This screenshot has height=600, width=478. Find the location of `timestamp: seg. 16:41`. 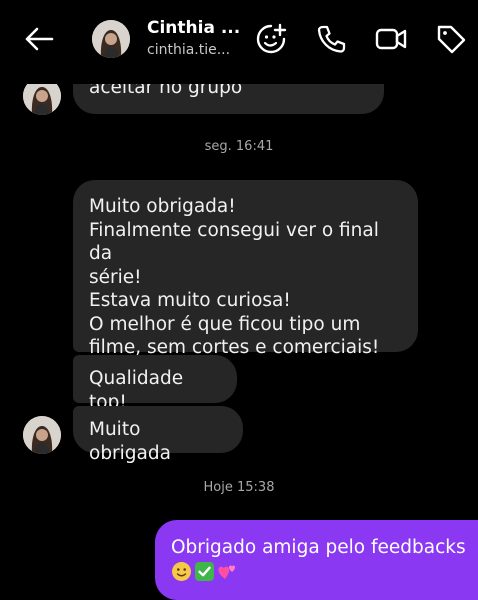

timestamp: seg. 16:41 is located at coordinates (239, 146).